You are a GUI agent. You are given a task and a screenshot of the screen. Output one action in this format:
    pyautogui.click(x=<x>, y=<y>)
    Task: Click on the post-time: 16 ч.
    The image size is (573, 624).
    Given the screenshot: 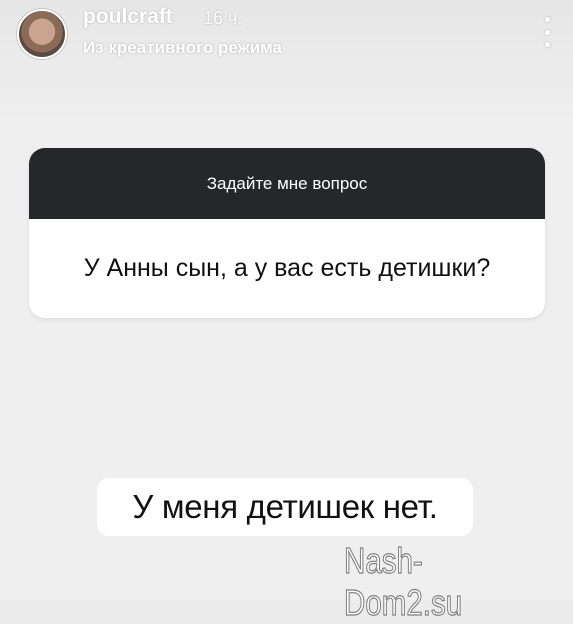 What is the action you would take?
    pyautogui.click(x=223, y=18)
    